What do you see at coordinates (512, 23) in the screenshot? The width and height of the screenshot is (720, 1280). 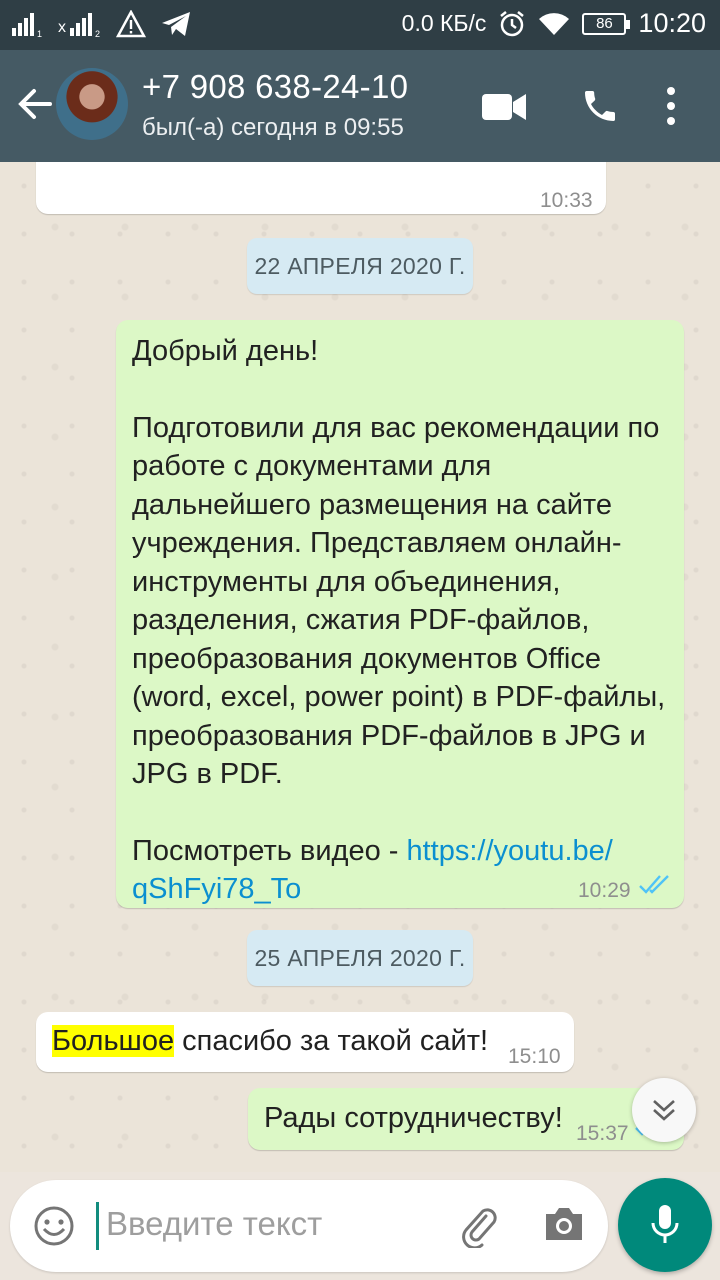 I see `alarm-icon` at bounding box center [512, 23].